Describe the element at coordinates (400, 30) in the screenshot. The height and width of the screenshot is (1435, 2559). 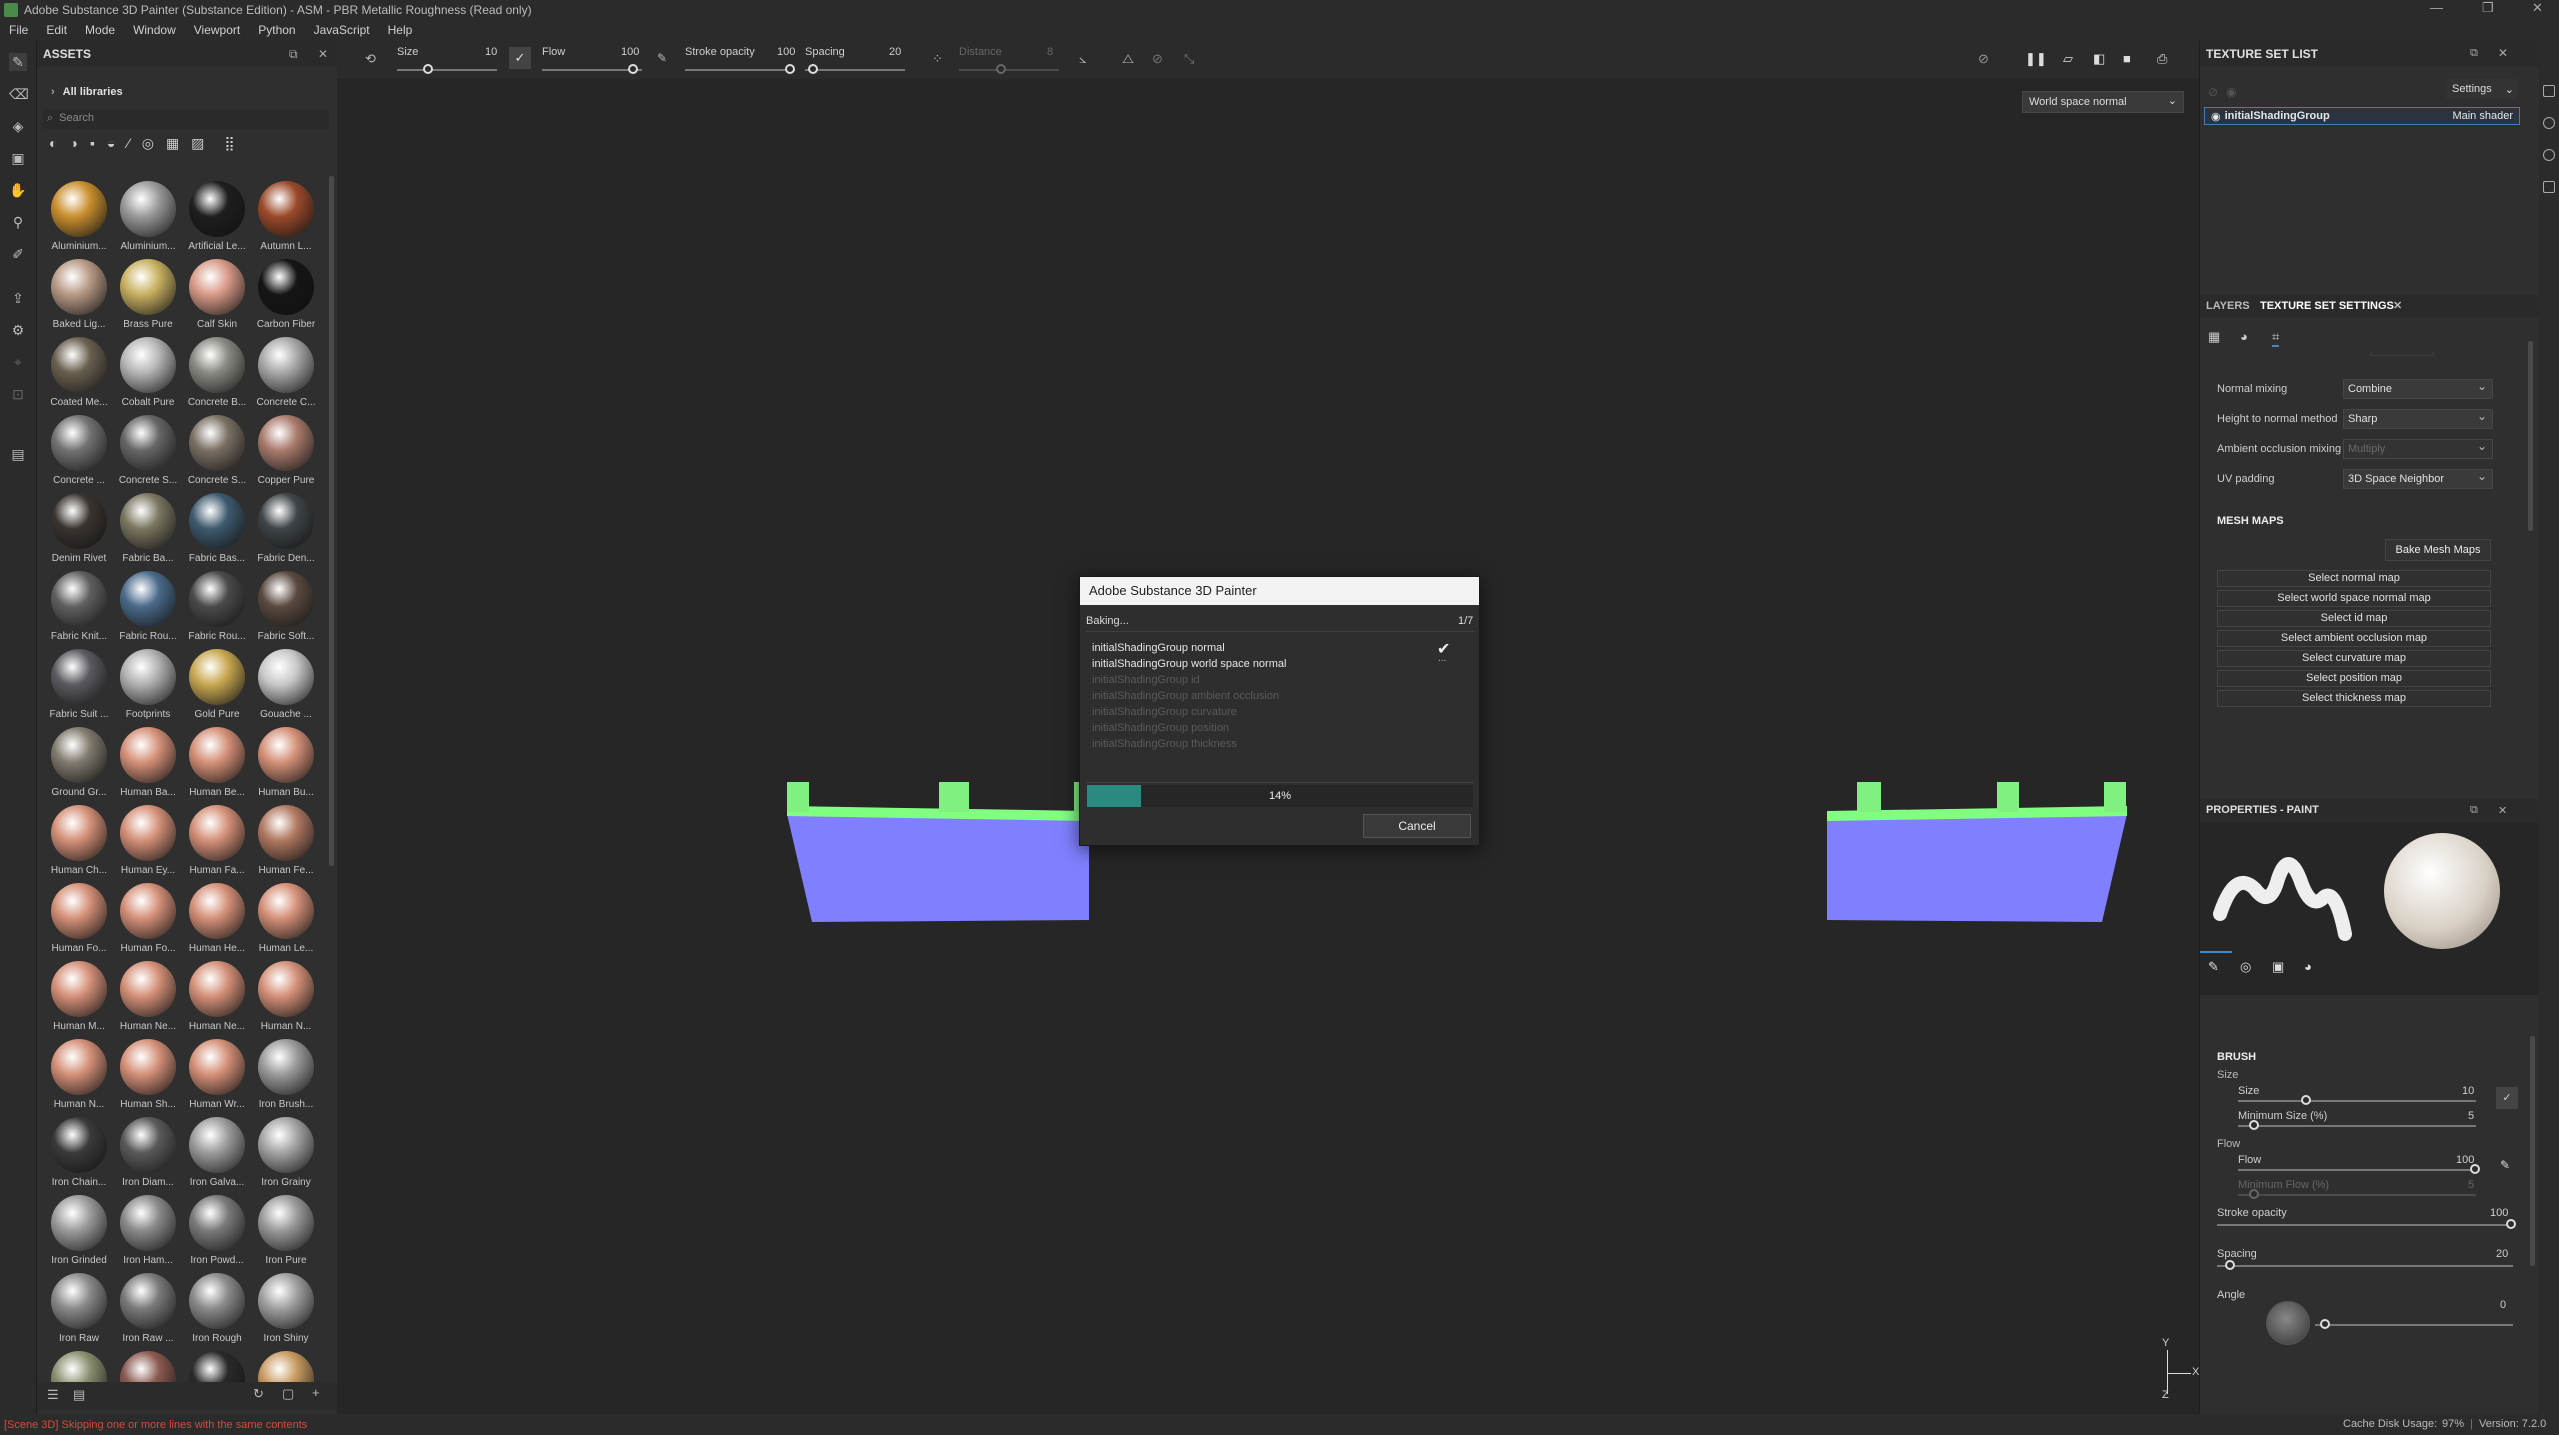
I see `menu-help: Help` at that location.